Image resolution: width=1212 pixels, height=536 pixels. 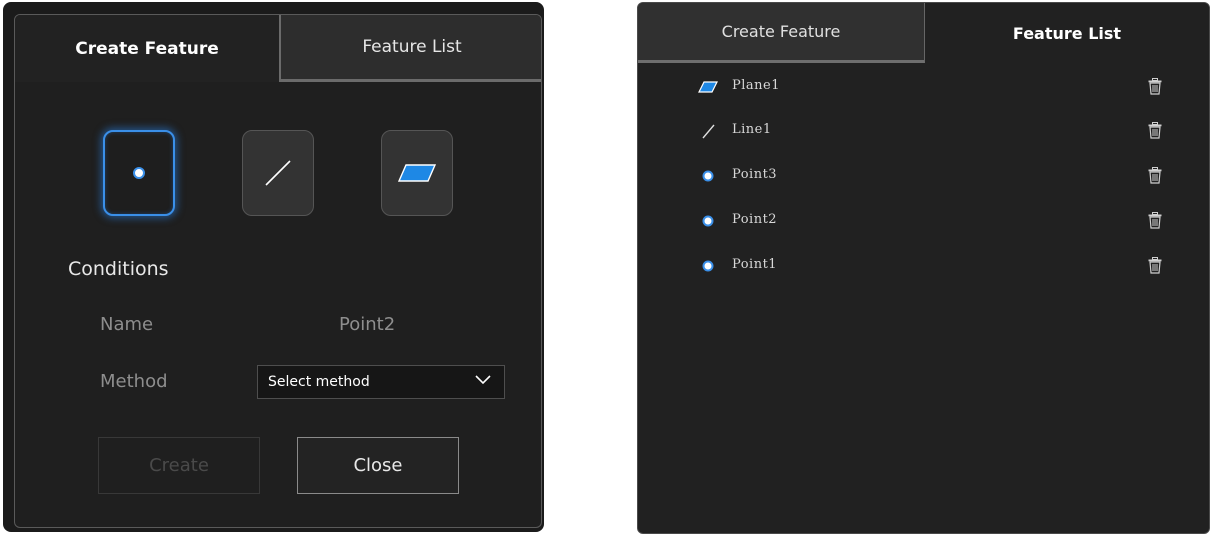 What do you see at coordinates (756, 85) in the screenshot?
I see `feature-name: Plane1` at bounding box center [756, 85].